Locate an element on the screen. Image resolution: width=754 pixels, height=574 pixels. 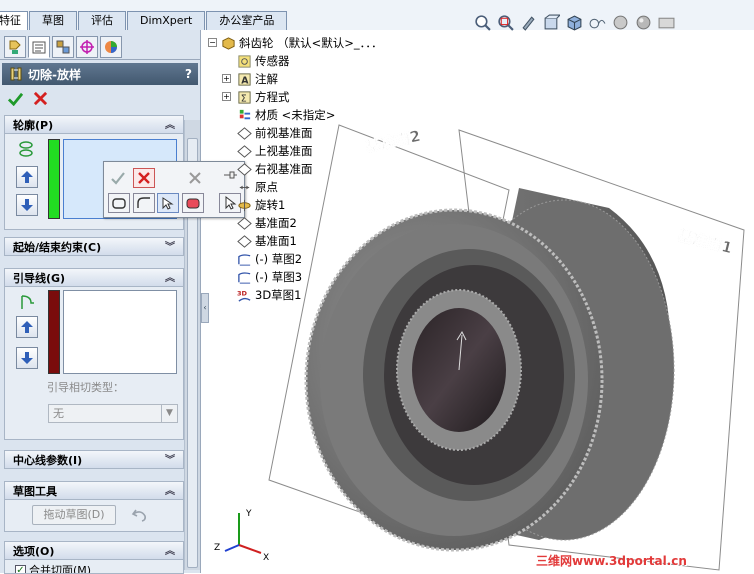
manager-tabs is located at coordinates (100, 45).